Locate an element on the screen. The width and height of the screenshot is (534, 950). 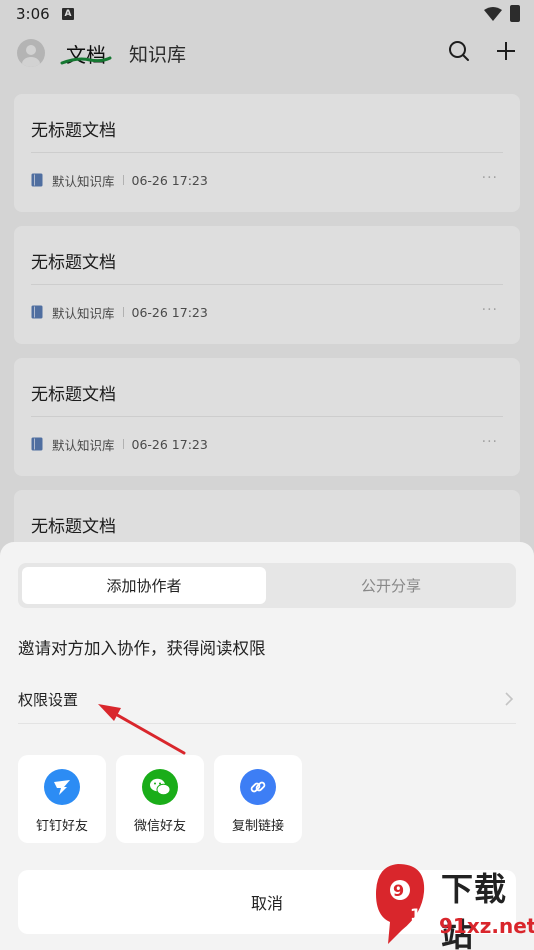
link-icon is located at coordinates (258, 787).